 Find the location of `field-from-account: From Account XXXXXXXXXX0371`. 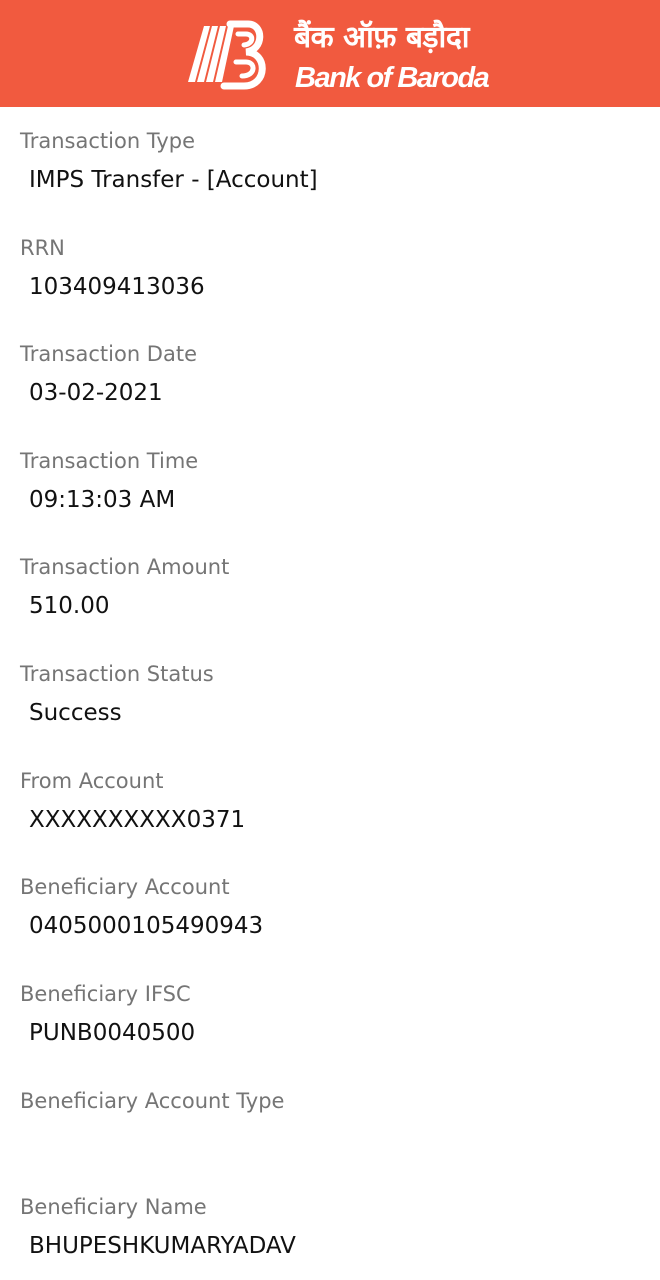

field-from-account: From Account XXXXXXXXXX0371 is located at coordinates (330, 817).